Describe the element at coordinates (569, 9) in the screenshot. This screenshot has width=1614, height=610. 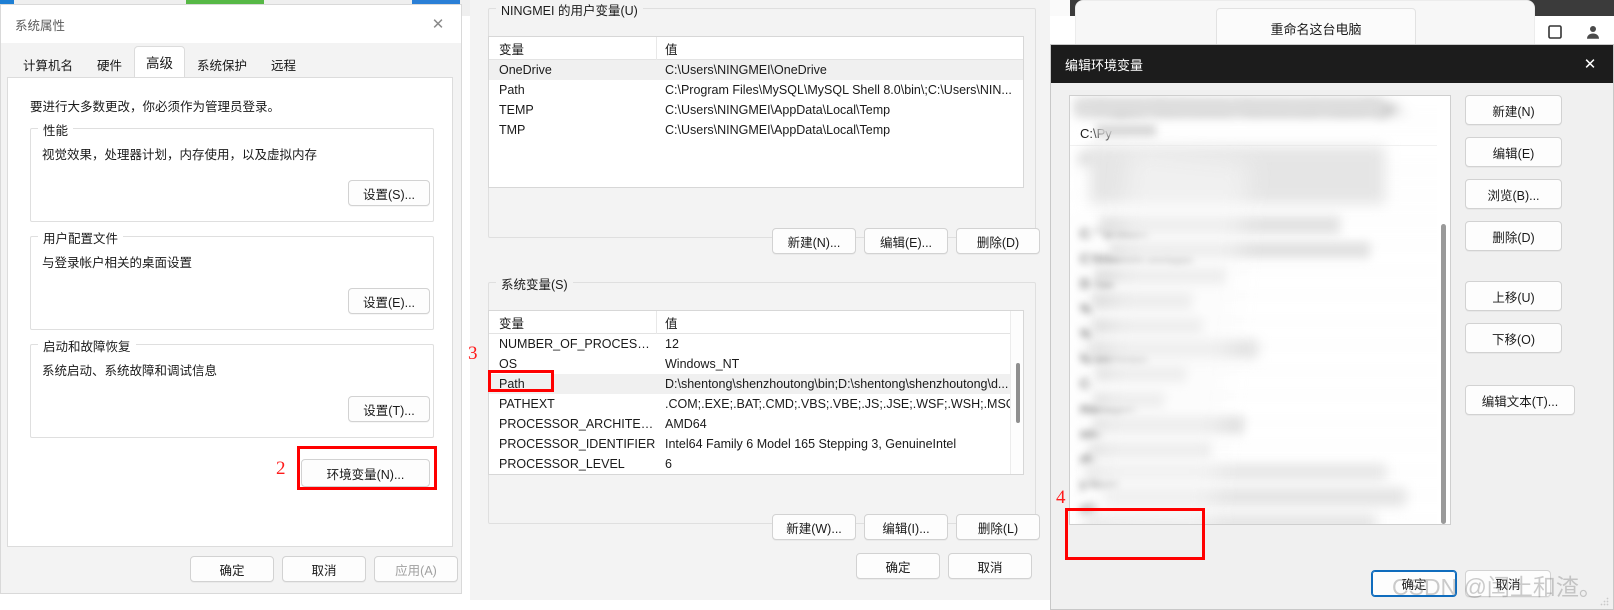
I see `user-variables-legend: NINGMEI 的用户变量(U)` at that location.